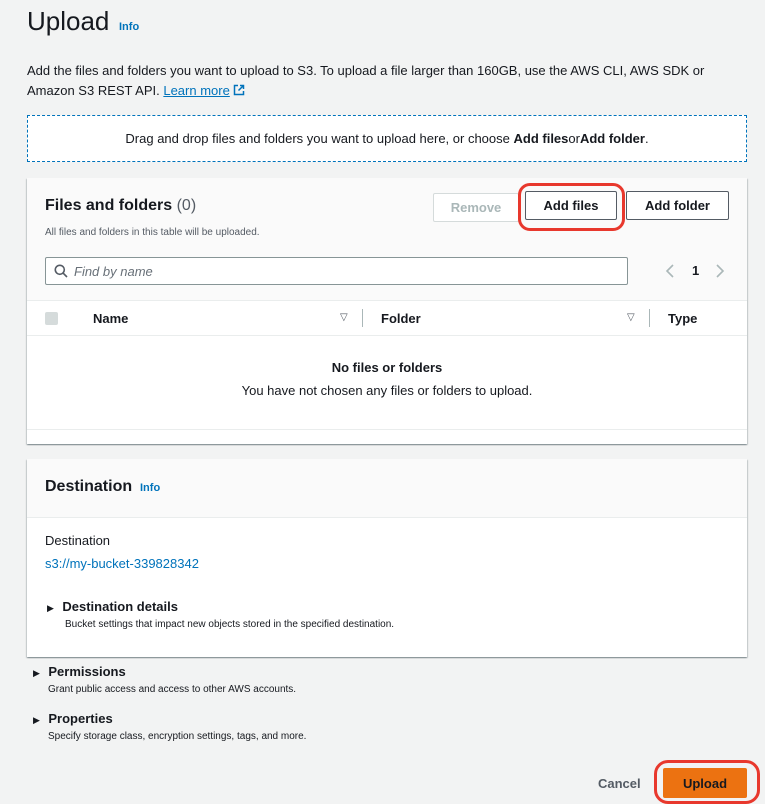 The width and height of the screenshot is (765, 804). What do you see at coordinates (196, 90) in the screenshot?
I see `learn-more-link: Learn more` at bounding box center [196, 90].